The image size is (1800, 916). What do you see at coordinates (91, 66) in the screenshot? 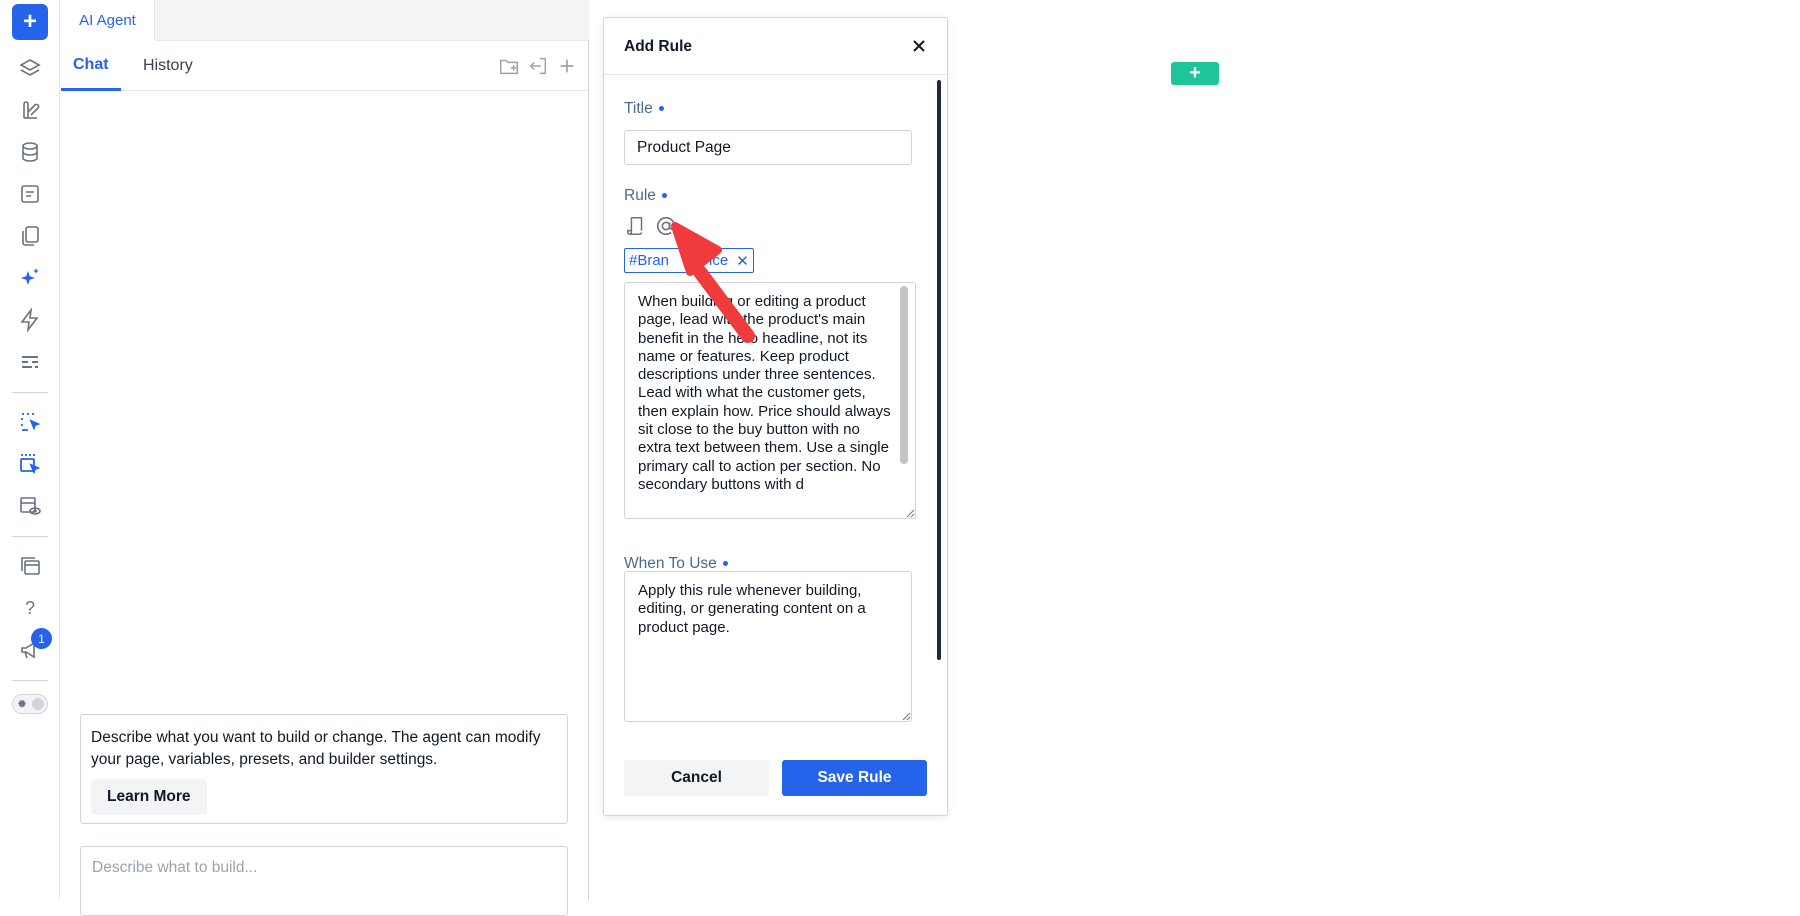
I see `tab-chat: Chat` at bounding box center [91, 66].